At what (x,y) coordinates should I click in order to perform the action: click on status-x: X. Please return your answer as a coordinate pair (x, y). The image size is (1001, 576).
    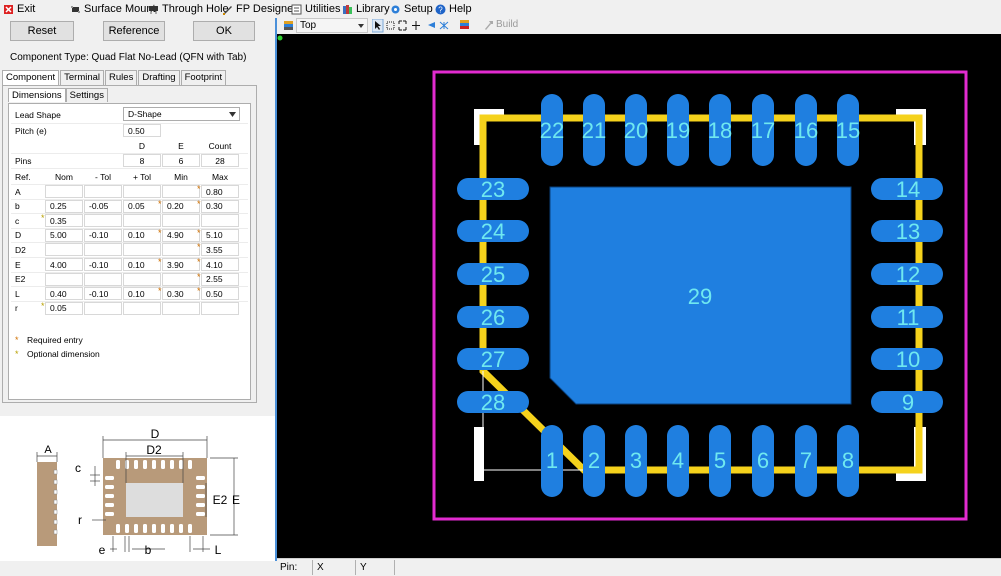
    Looking at the image, I should click on (320, 567).